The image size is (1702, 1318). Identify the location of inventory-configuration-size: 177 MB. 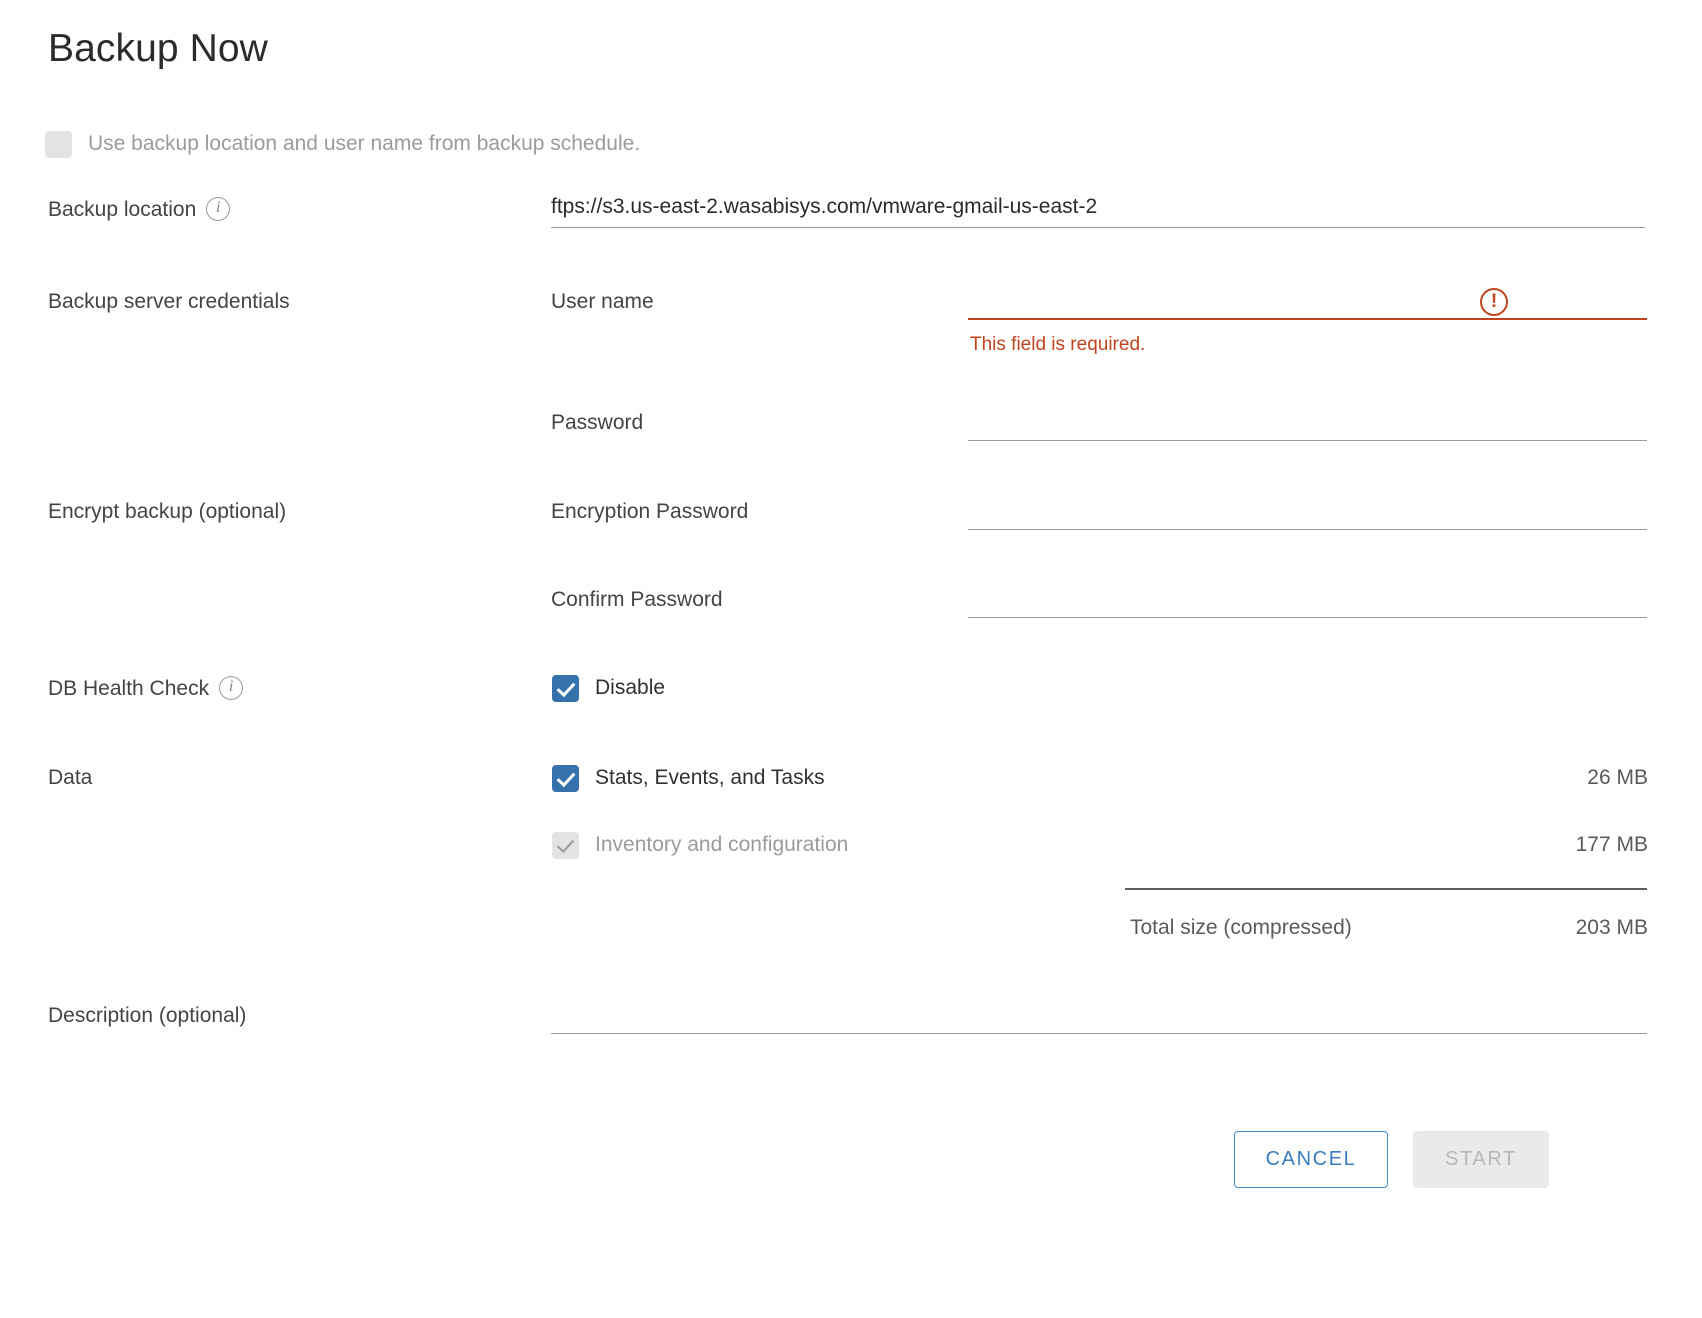
(1611, 844).